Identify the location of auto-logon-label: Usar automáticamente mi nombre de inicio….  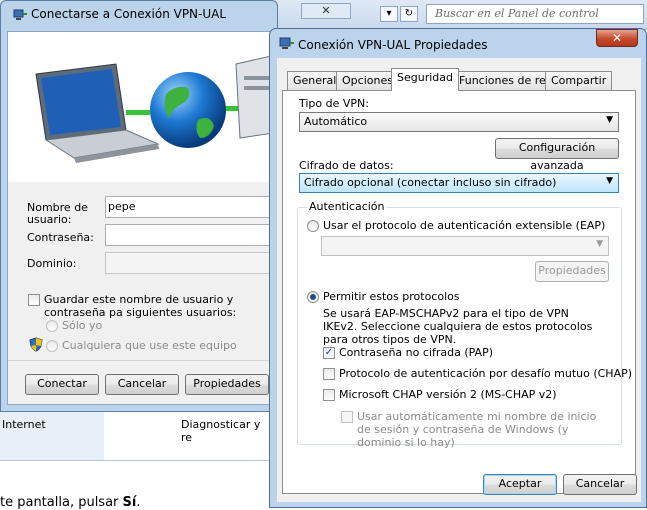
(477, 429).